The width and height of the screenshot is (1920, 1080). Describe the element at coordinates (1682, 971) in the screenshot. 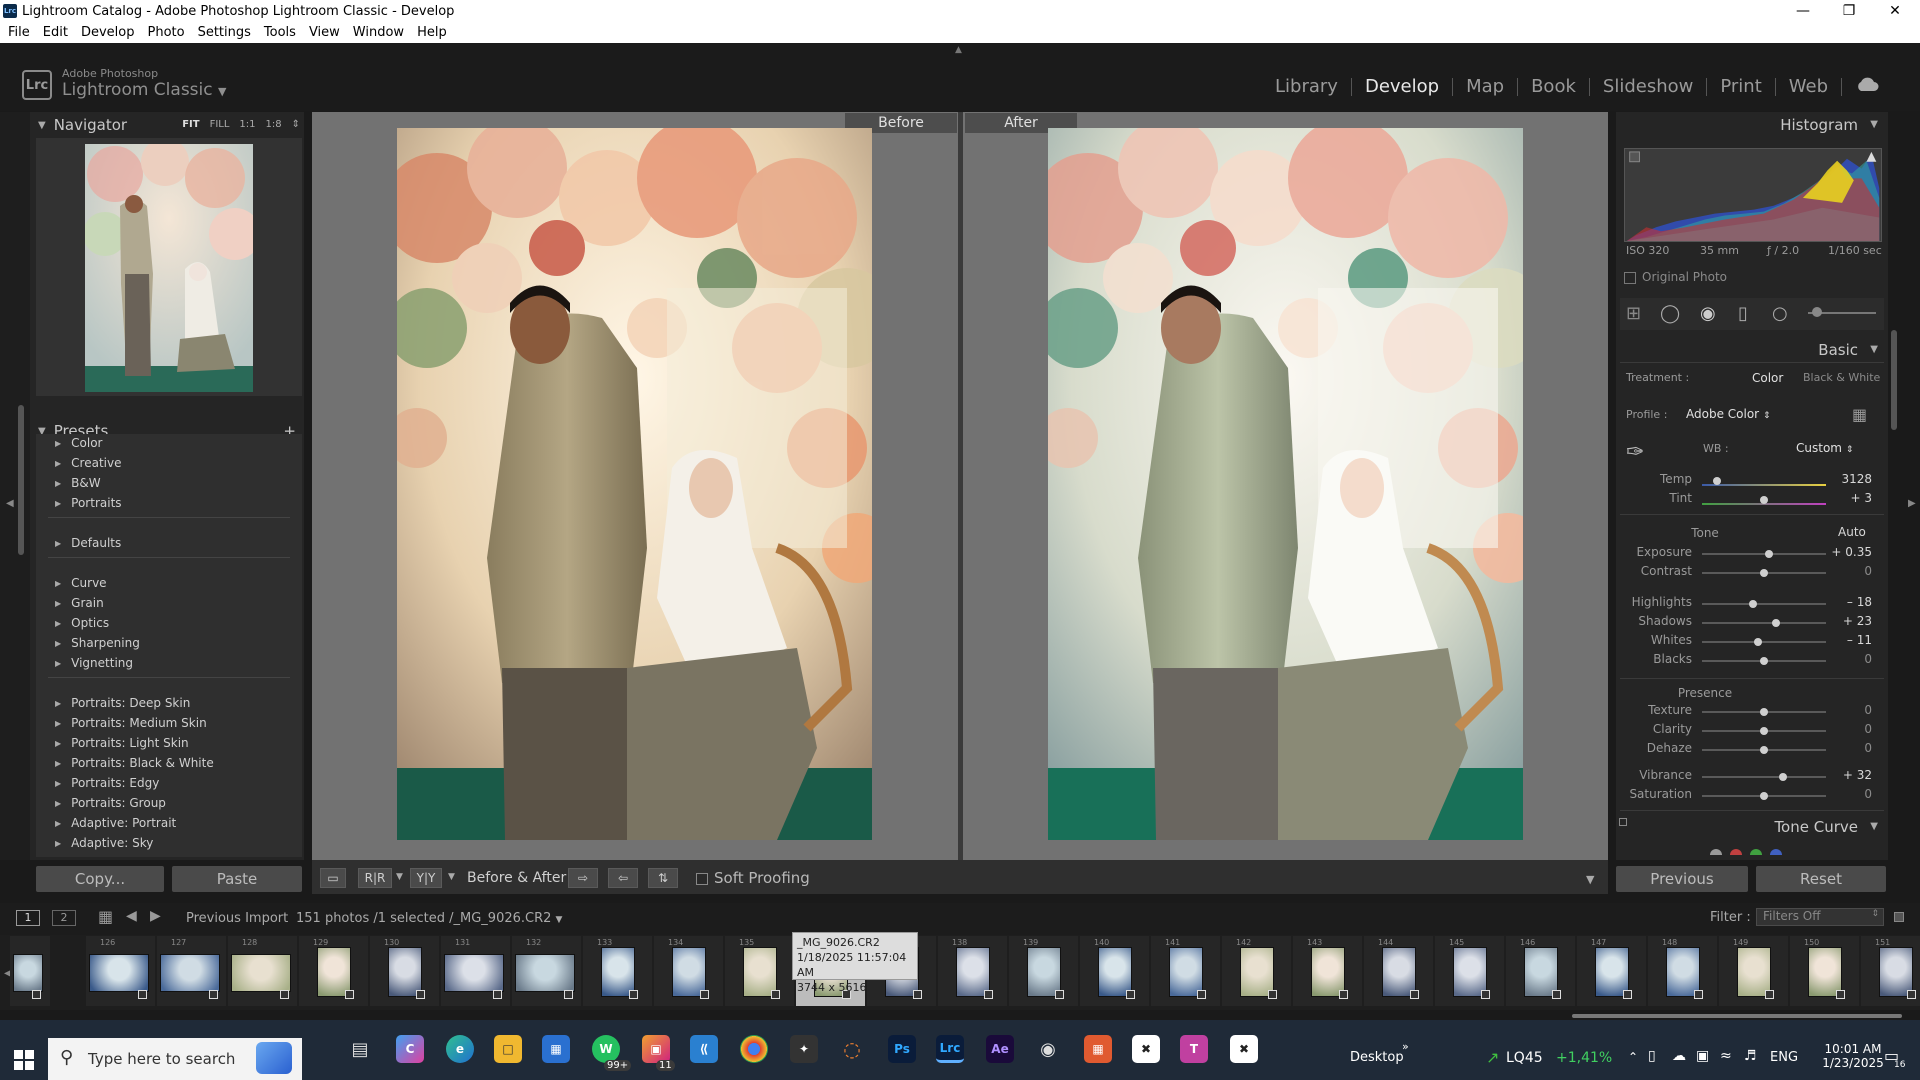

I see `filmstrip-cell: 148` at that location.